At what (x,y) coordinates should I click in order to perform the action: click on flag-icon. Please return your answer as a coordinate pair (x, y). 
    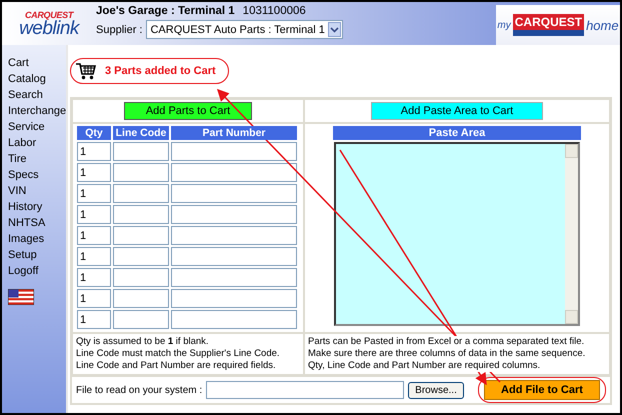
    Looking at the image, I should click on (21, 297).